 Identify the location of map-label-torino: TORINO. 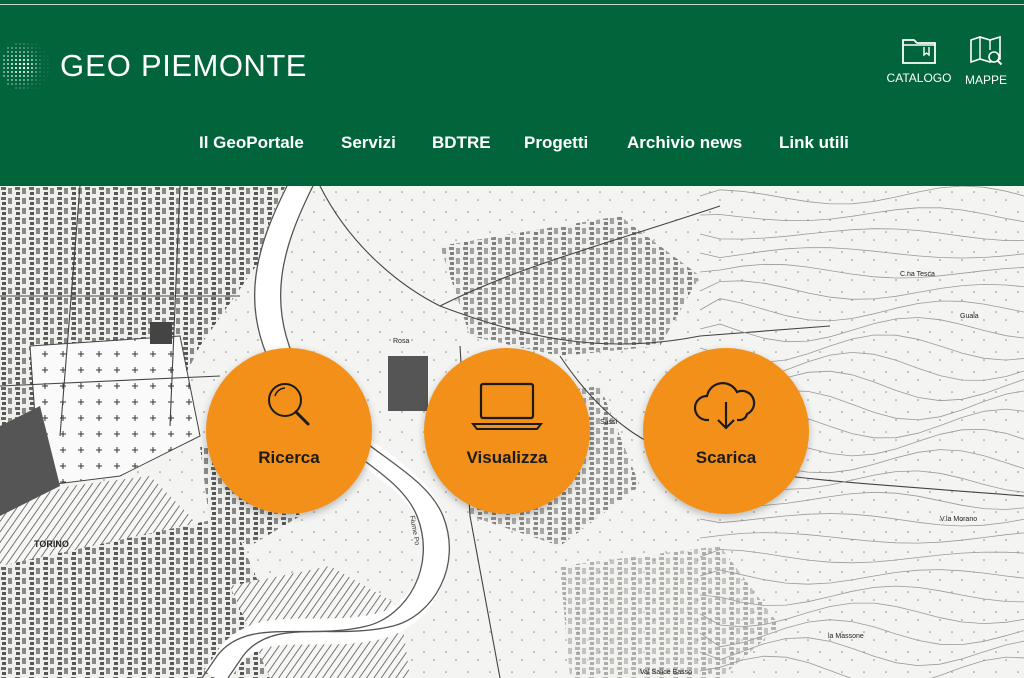
(51, 544).